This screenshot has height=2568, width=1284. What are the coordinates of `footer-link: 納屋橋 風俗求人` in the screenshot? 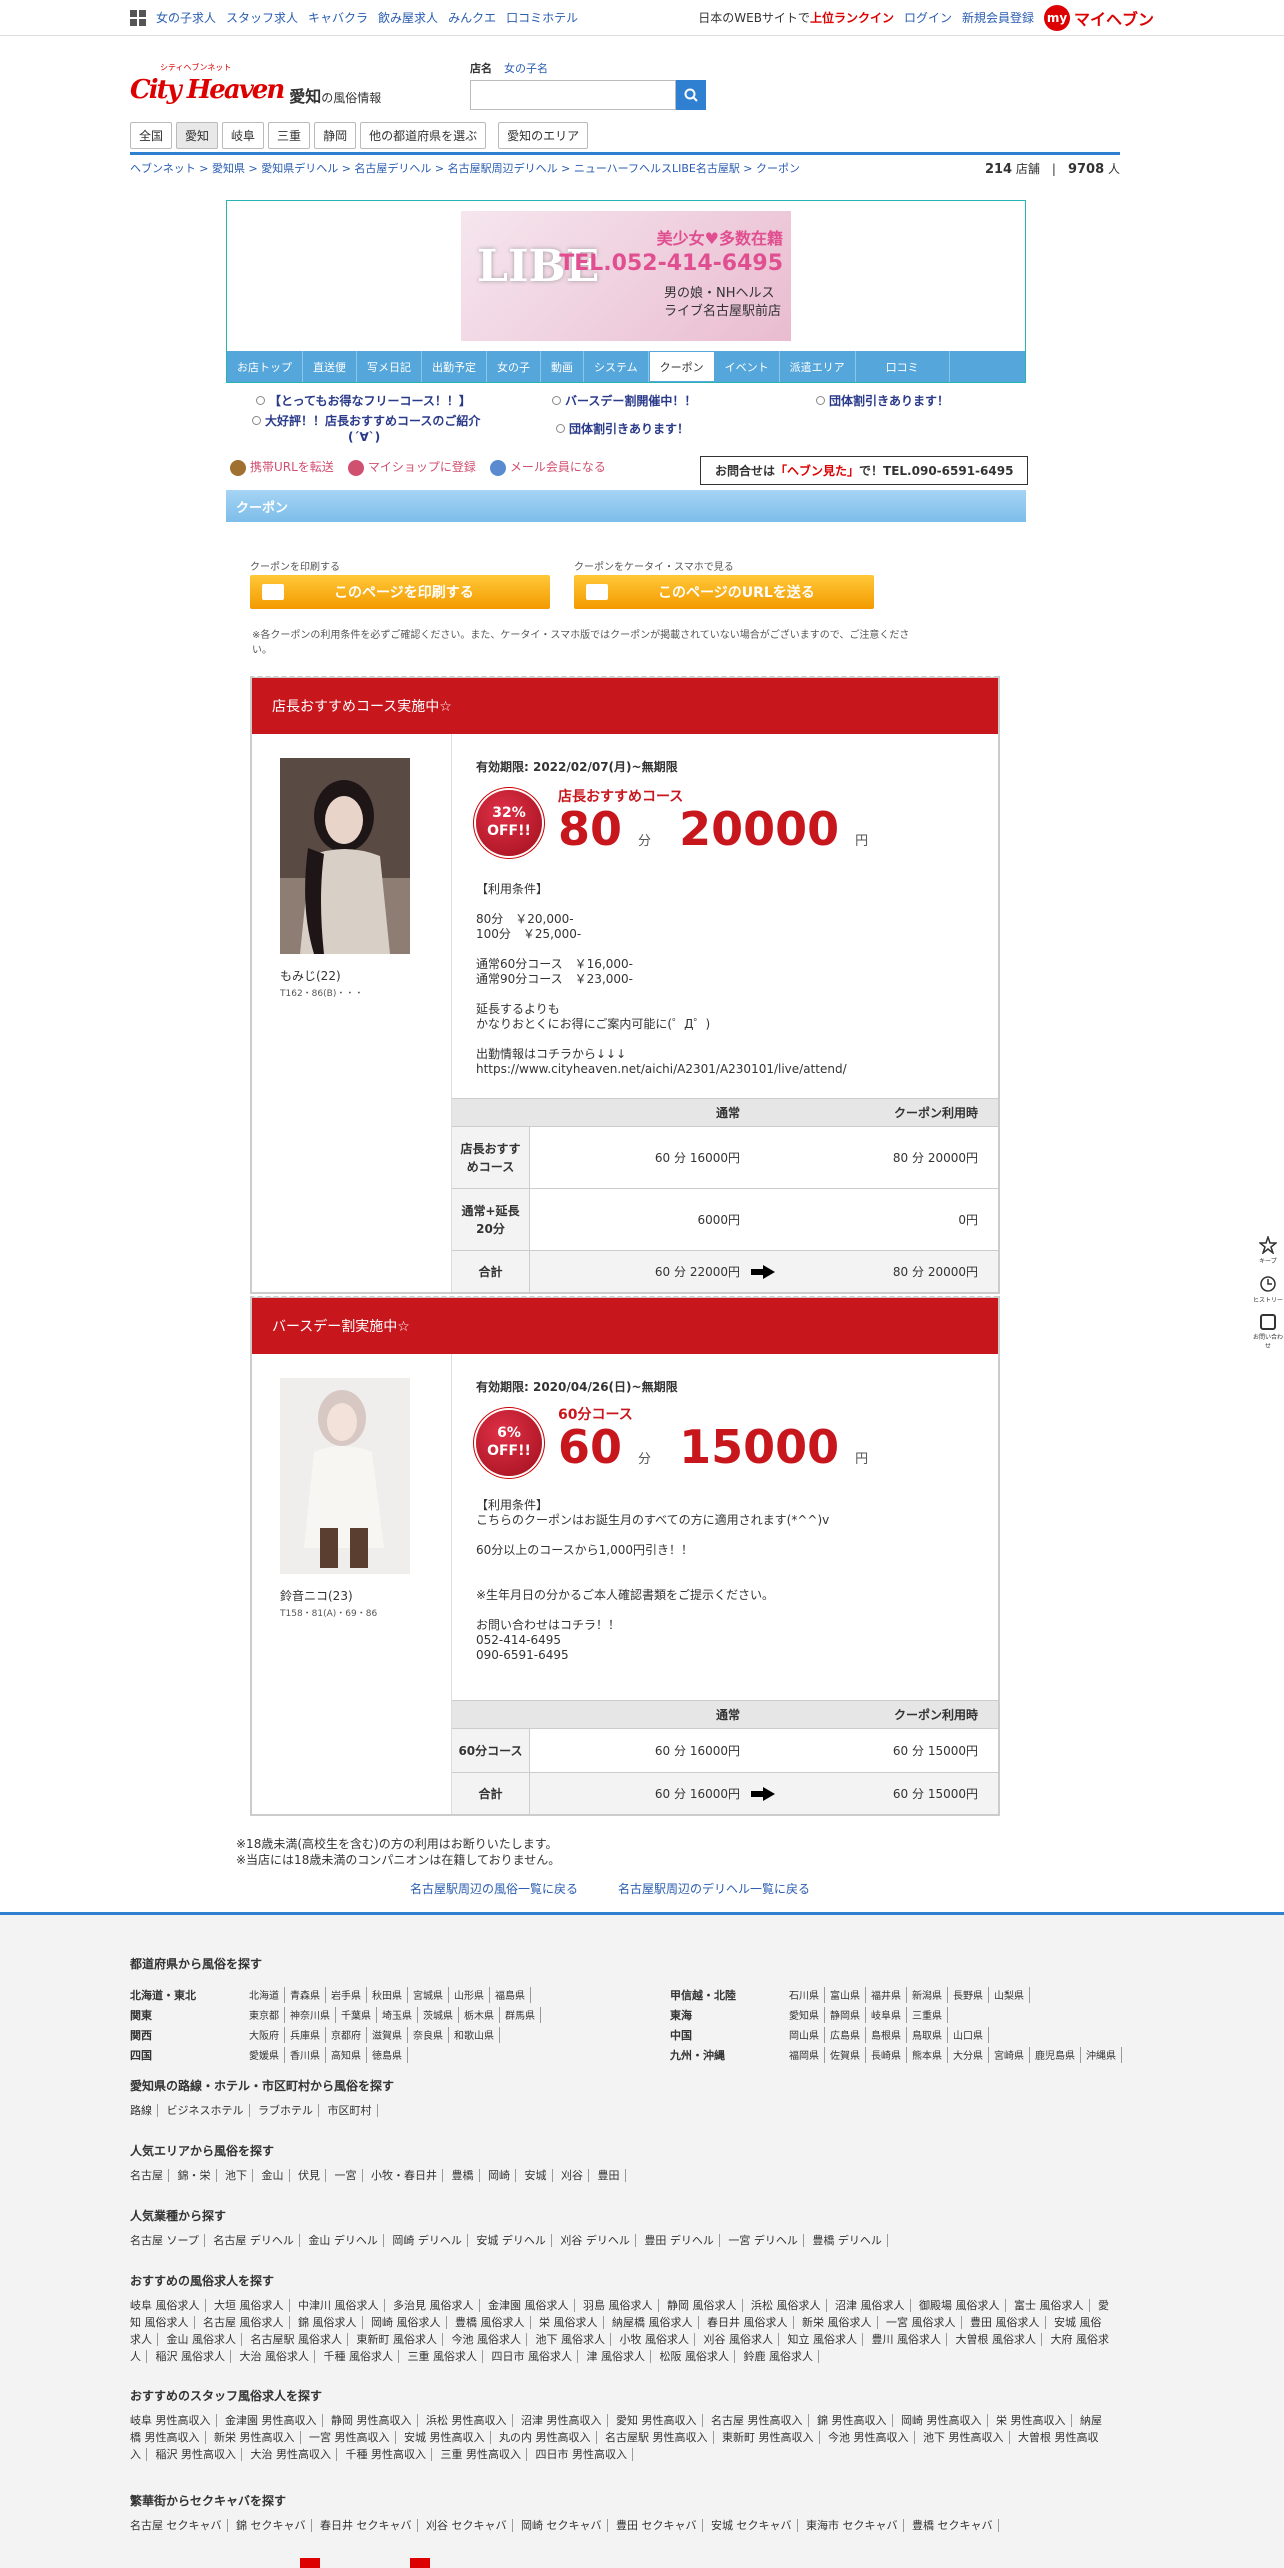 It's located at (653, 2322).